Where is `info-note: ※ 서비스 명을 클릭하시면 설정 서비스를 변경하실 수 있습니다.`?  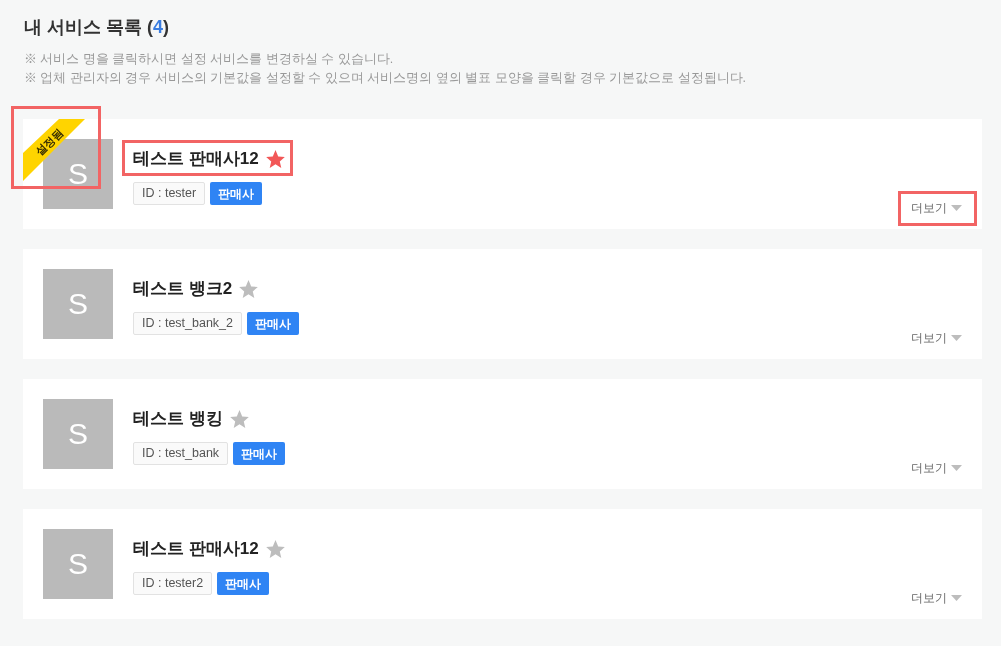 info-note: ※ 서비스 명을 클릭하시면 설정 서비스를 변경하실 수 있습니다. is located at coordinates (209, 59).